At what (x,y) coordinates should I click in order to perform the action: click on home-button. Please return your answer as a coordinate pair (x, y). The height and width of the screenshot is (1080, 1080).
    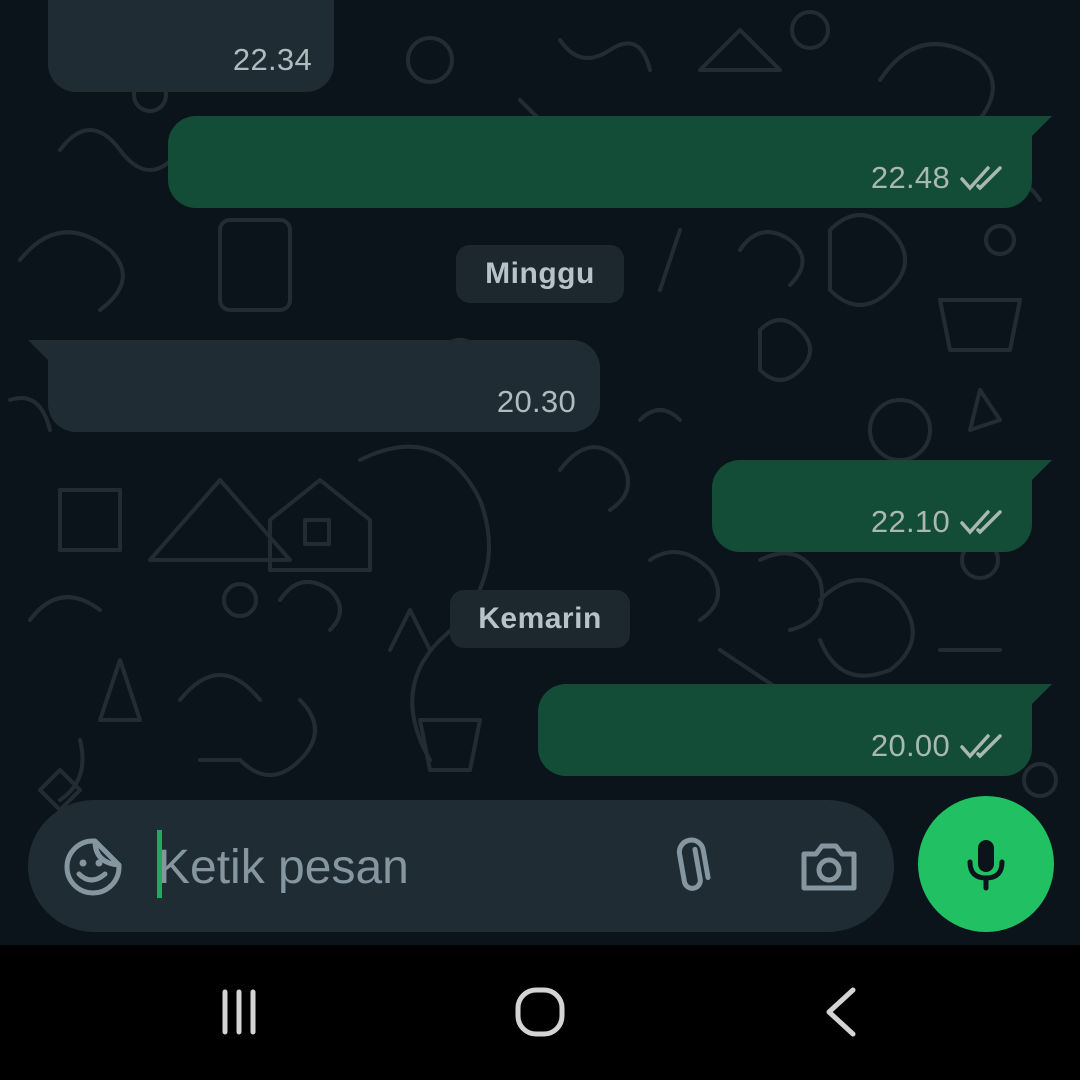
    Looking at the image, I should click on (540, 1012).